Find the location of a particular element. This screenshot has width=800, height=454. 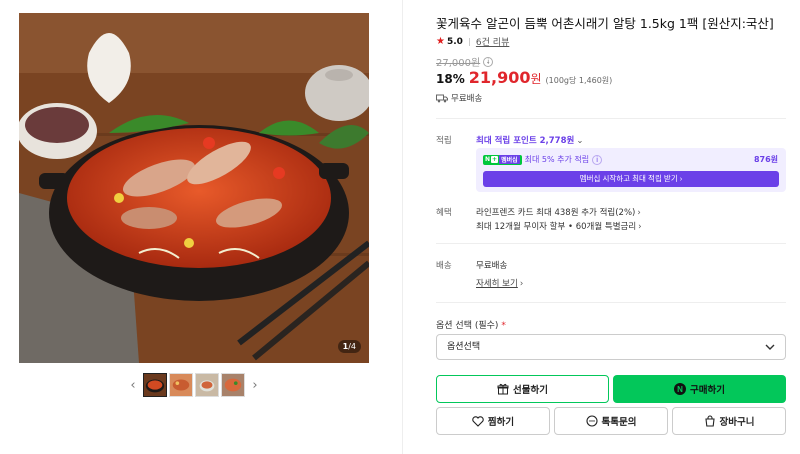

delivery-value: 무료배송 is located at coordinates (492, 266).